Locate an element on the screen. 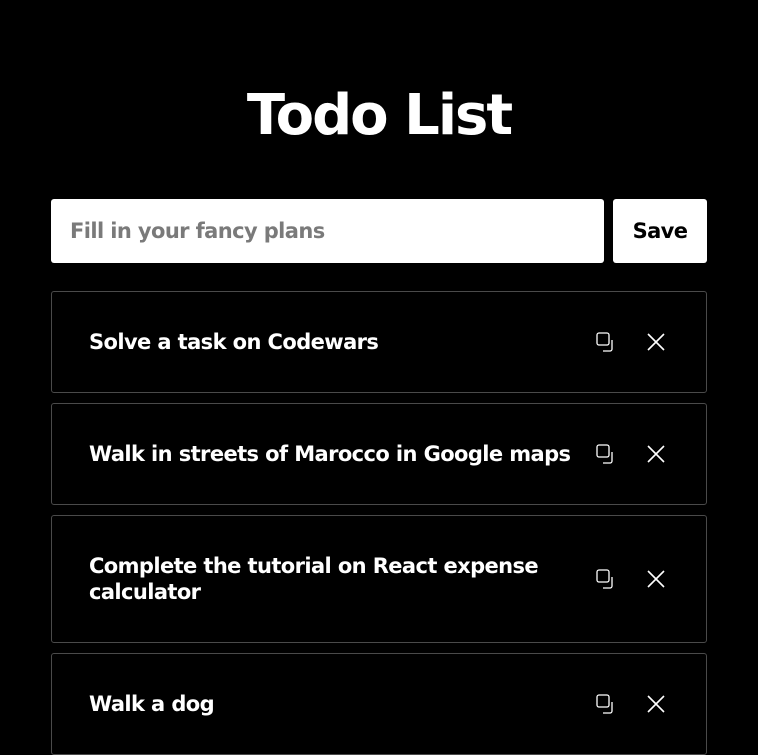  todo-item: Walk a dog is located at coordinates (379, 704).